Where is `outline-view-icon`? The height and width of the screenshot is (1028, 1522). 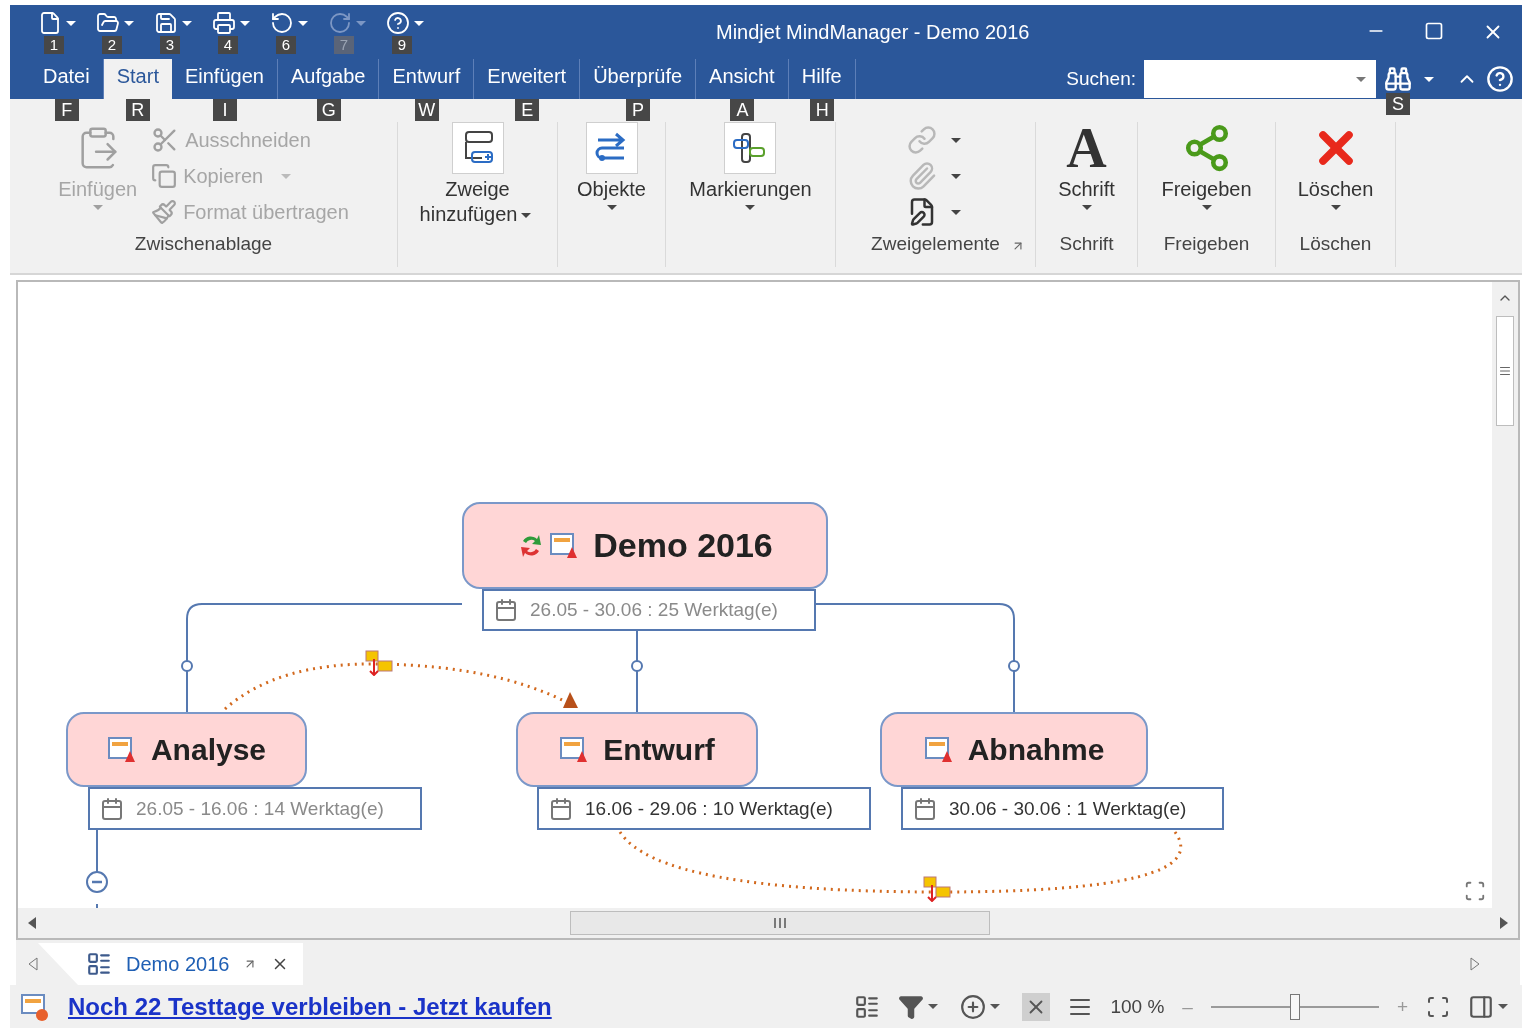
outline-view-icon is located at coordinates (867, 1006).